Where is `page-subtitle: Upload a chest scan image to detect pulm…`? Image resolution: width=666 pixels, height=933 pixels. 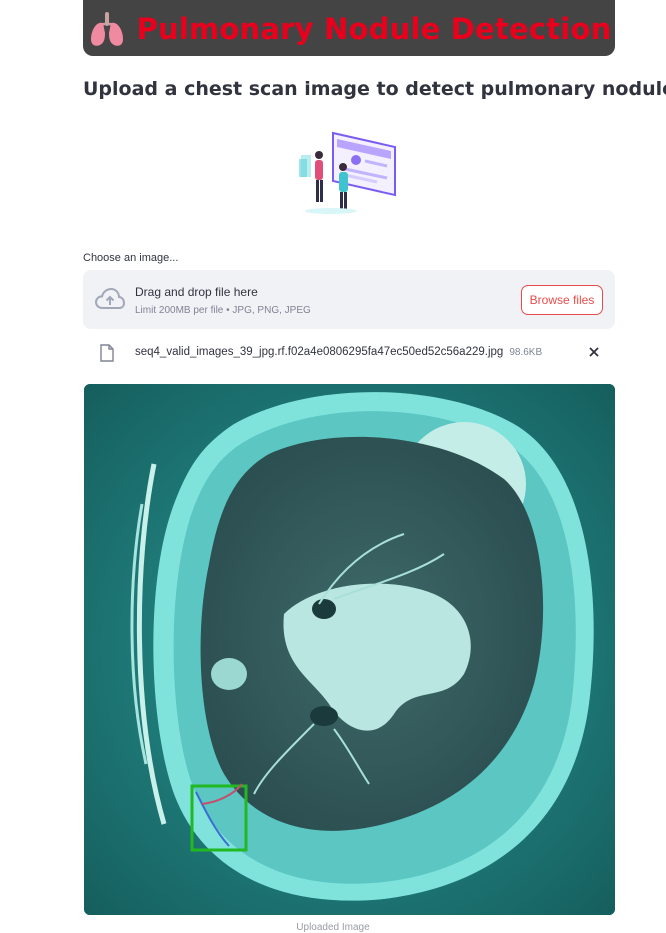
page-subtitle: Upload a chest scan image to detect pulm… is located at coordinates (374, 89).